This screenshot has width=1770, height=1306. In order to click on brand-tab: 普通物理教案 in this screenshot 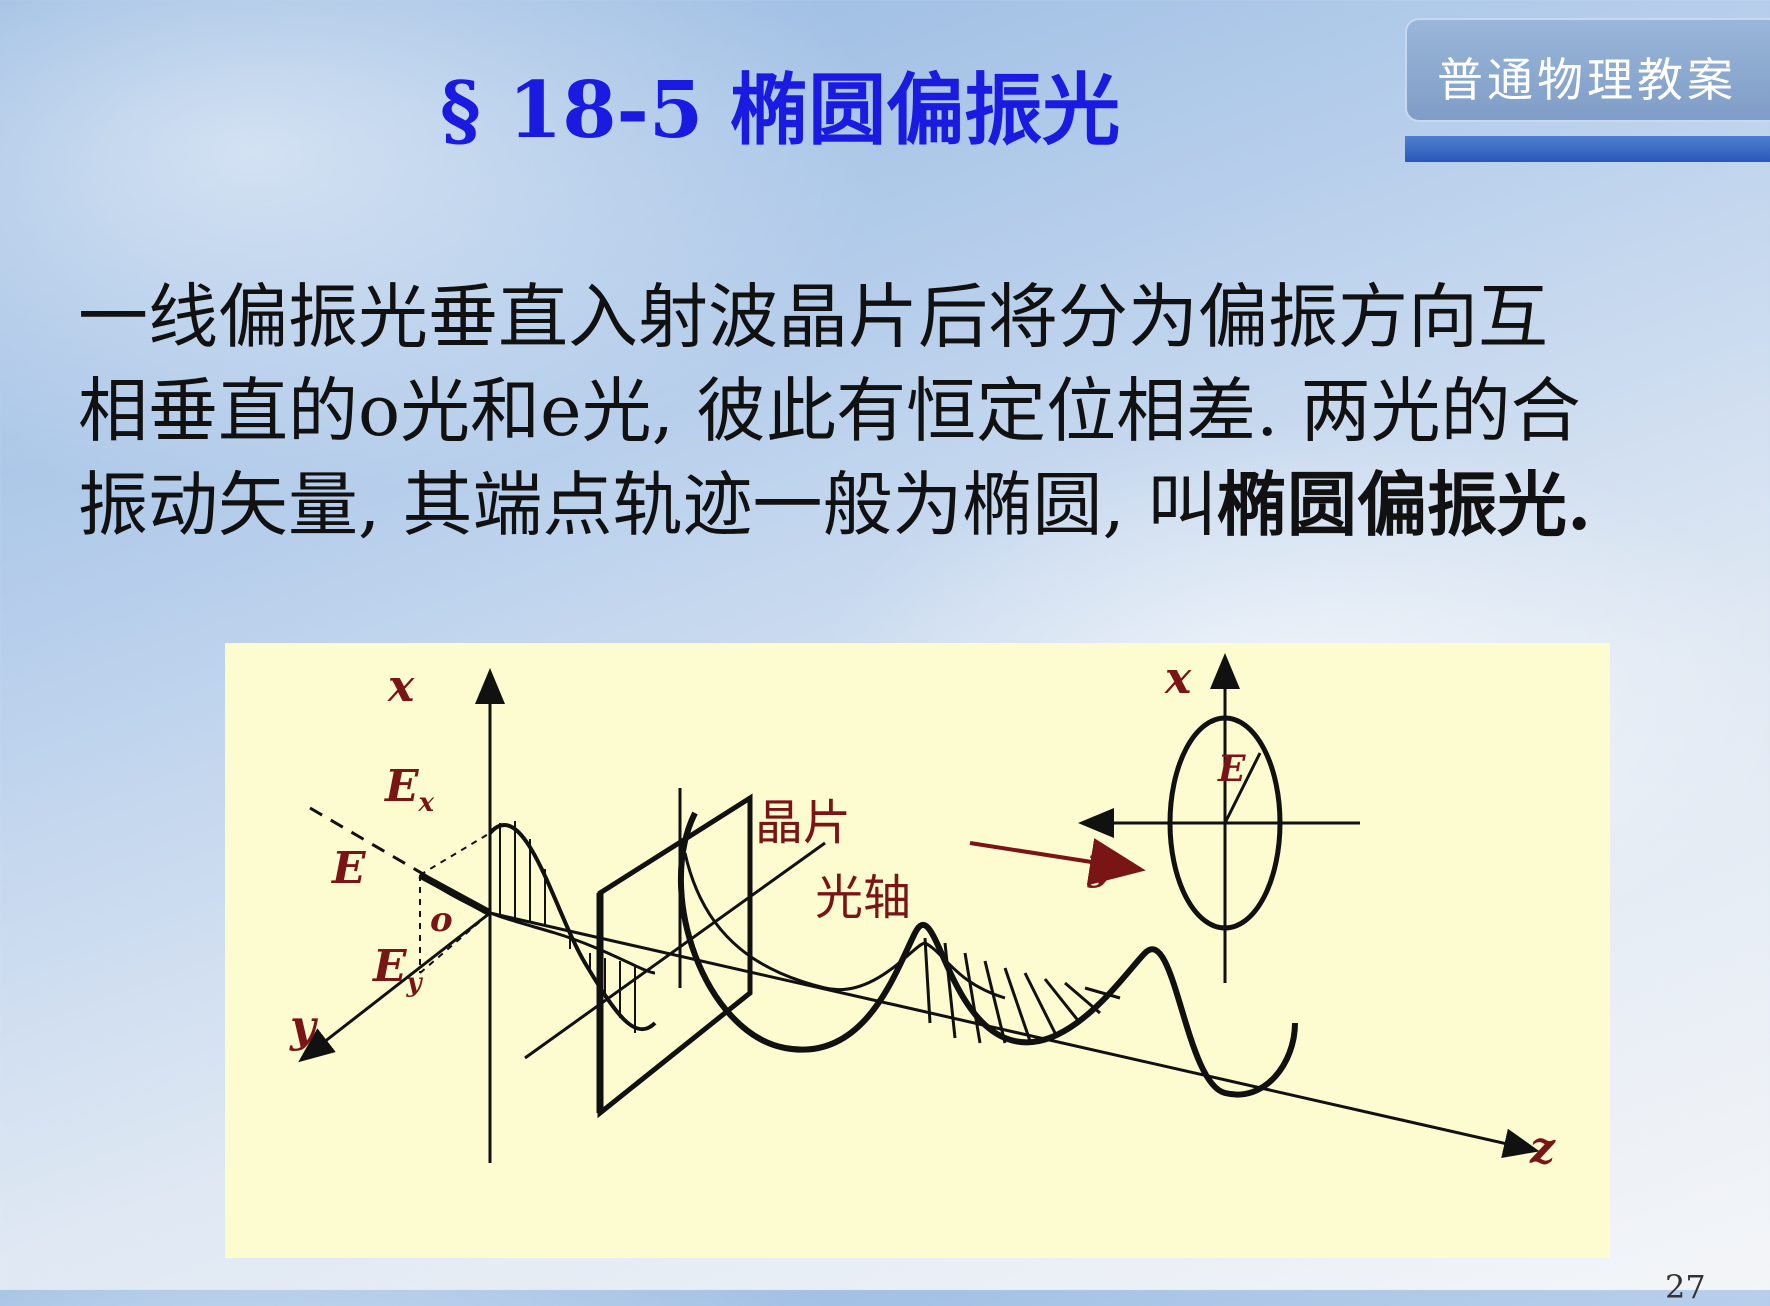, I will do `click(1587, 70)`.